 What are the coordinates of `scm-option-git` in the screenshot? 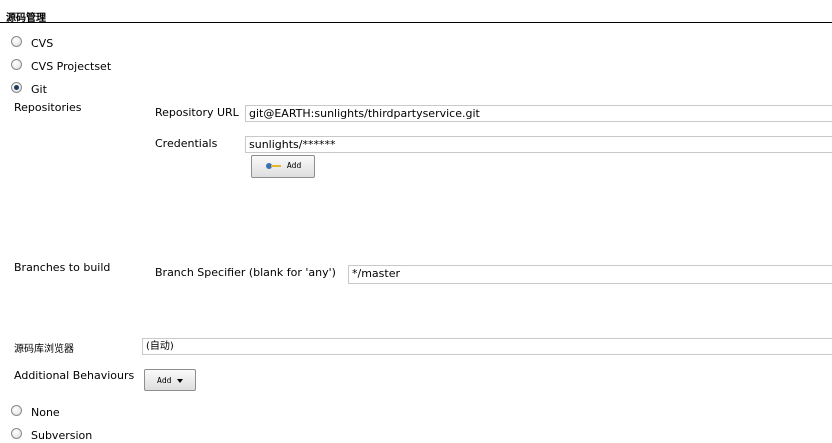 It's located at (16, 89).